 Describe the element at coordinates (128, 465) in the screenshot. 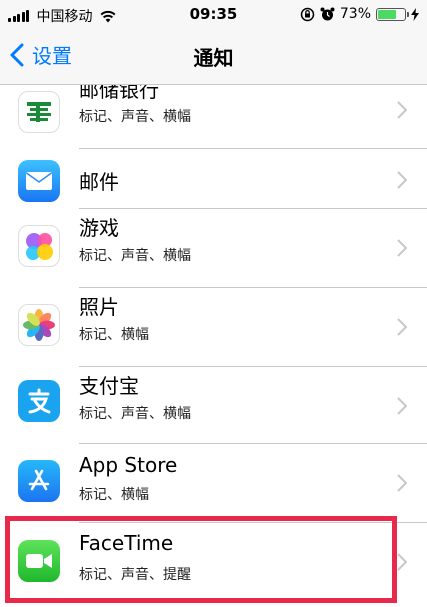

I see `app-name: App Store` at that location.